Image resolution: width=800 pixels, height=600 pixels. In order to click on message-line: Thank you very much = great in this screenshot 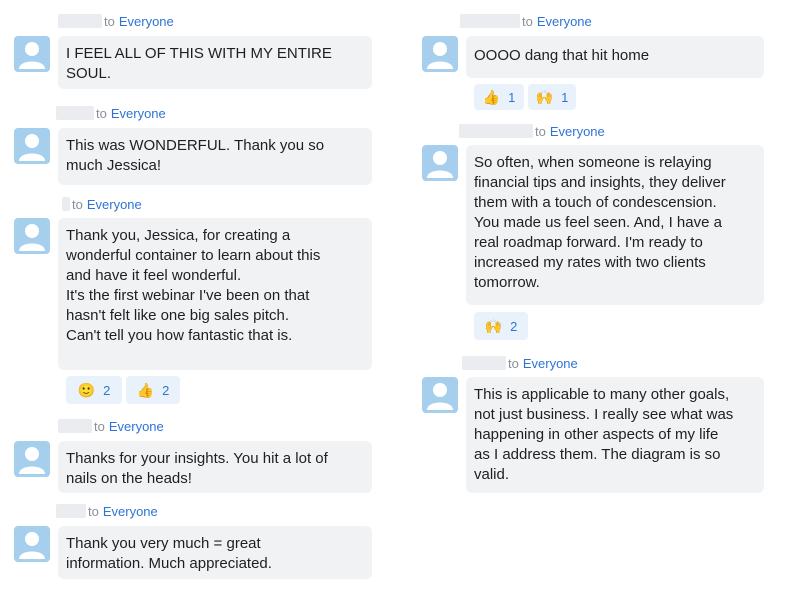, I will do `click(163, 543)`.